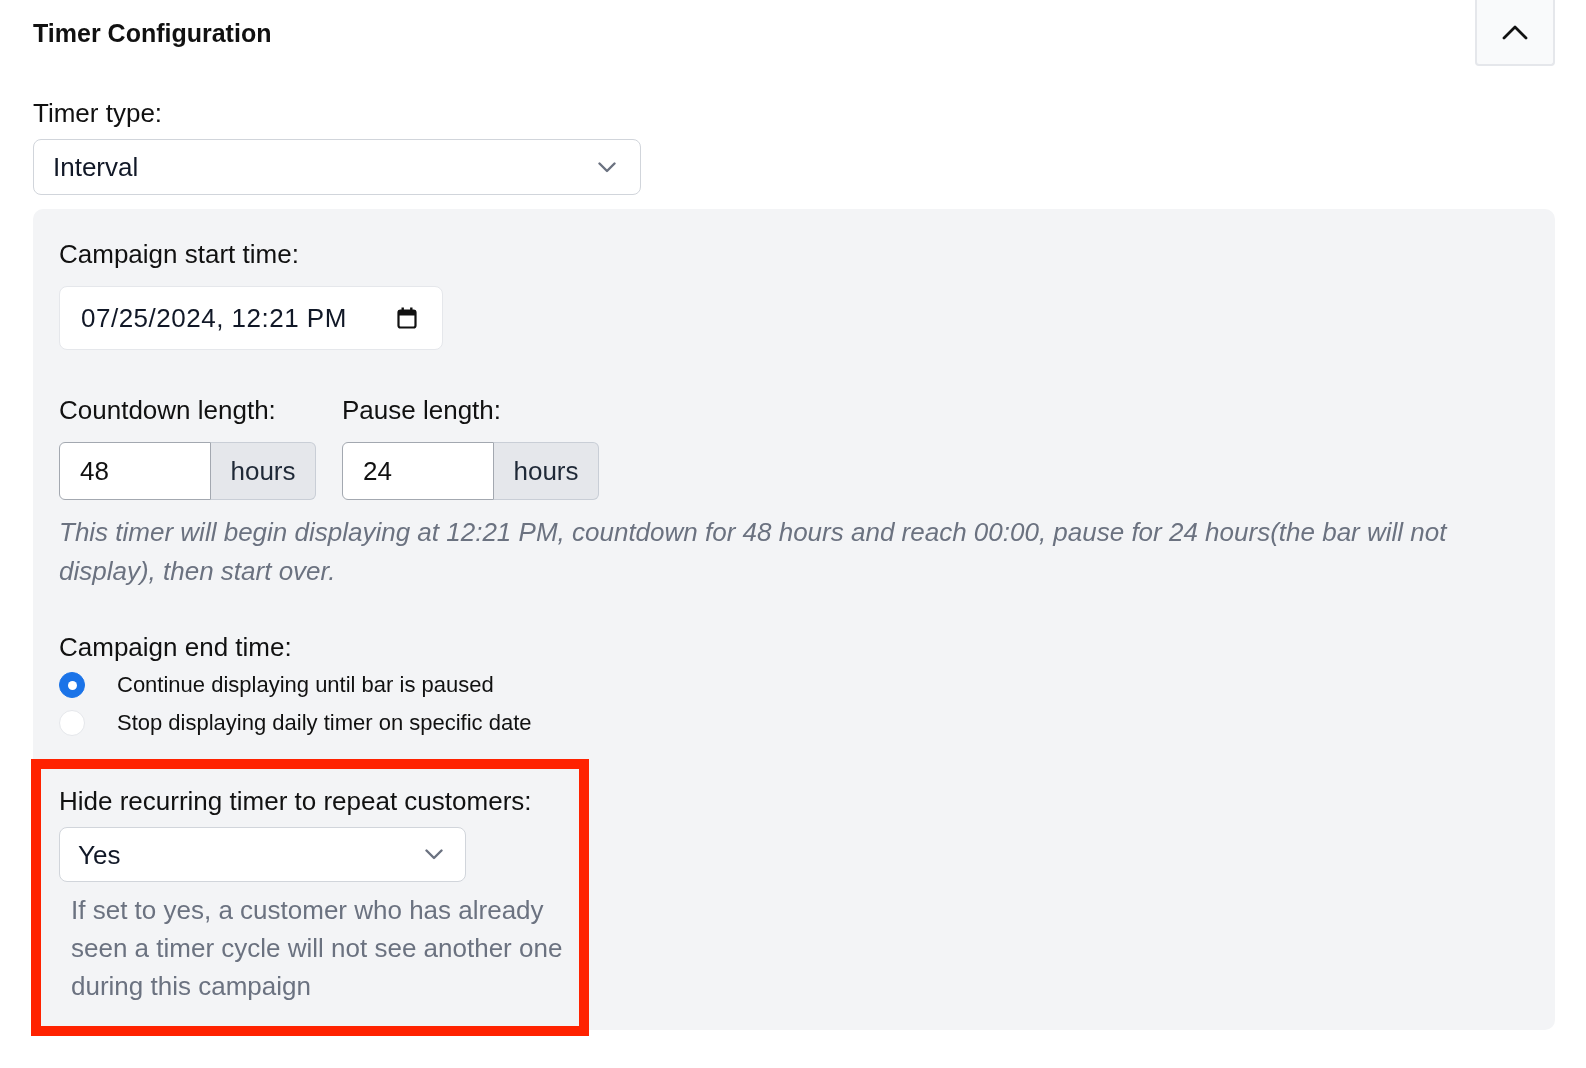 The width and height of the screenshot is (1586, 1068). What do you see at coordinates (167, 410) in the screenshot?
I see `field-label: Countdown length:` at bounding box center [167, 410].